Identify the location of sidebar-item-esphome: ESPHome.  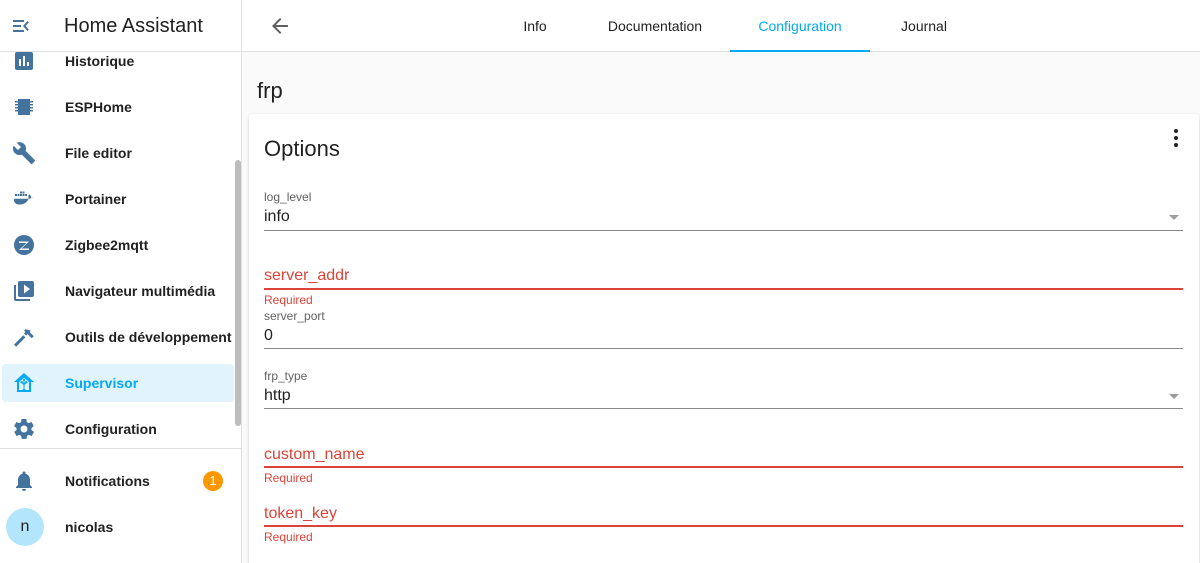
(118, 107).